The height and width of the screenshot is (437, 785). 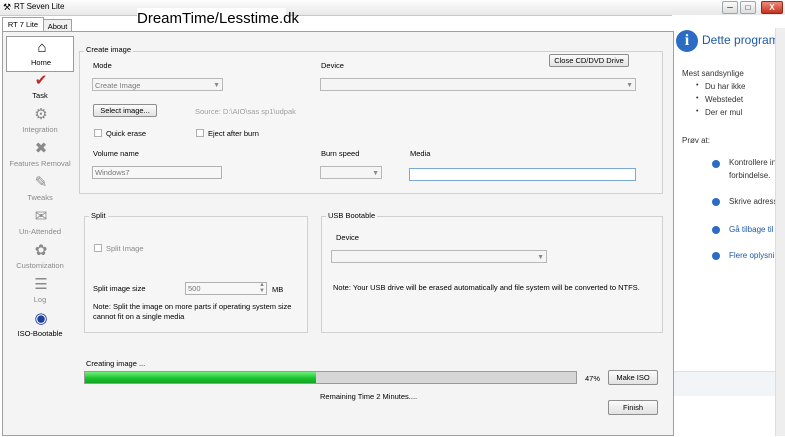 I want to click on split-size-stepper: 500 ▲ ▼, so click(x=226, y=288).